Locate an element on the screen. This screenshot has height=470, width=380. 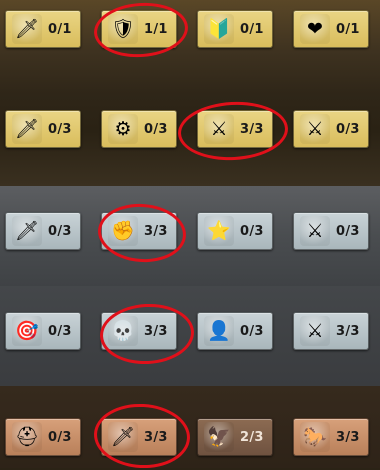
rearing-horse-icon: 🐎 is located at coordinates (315, 437).